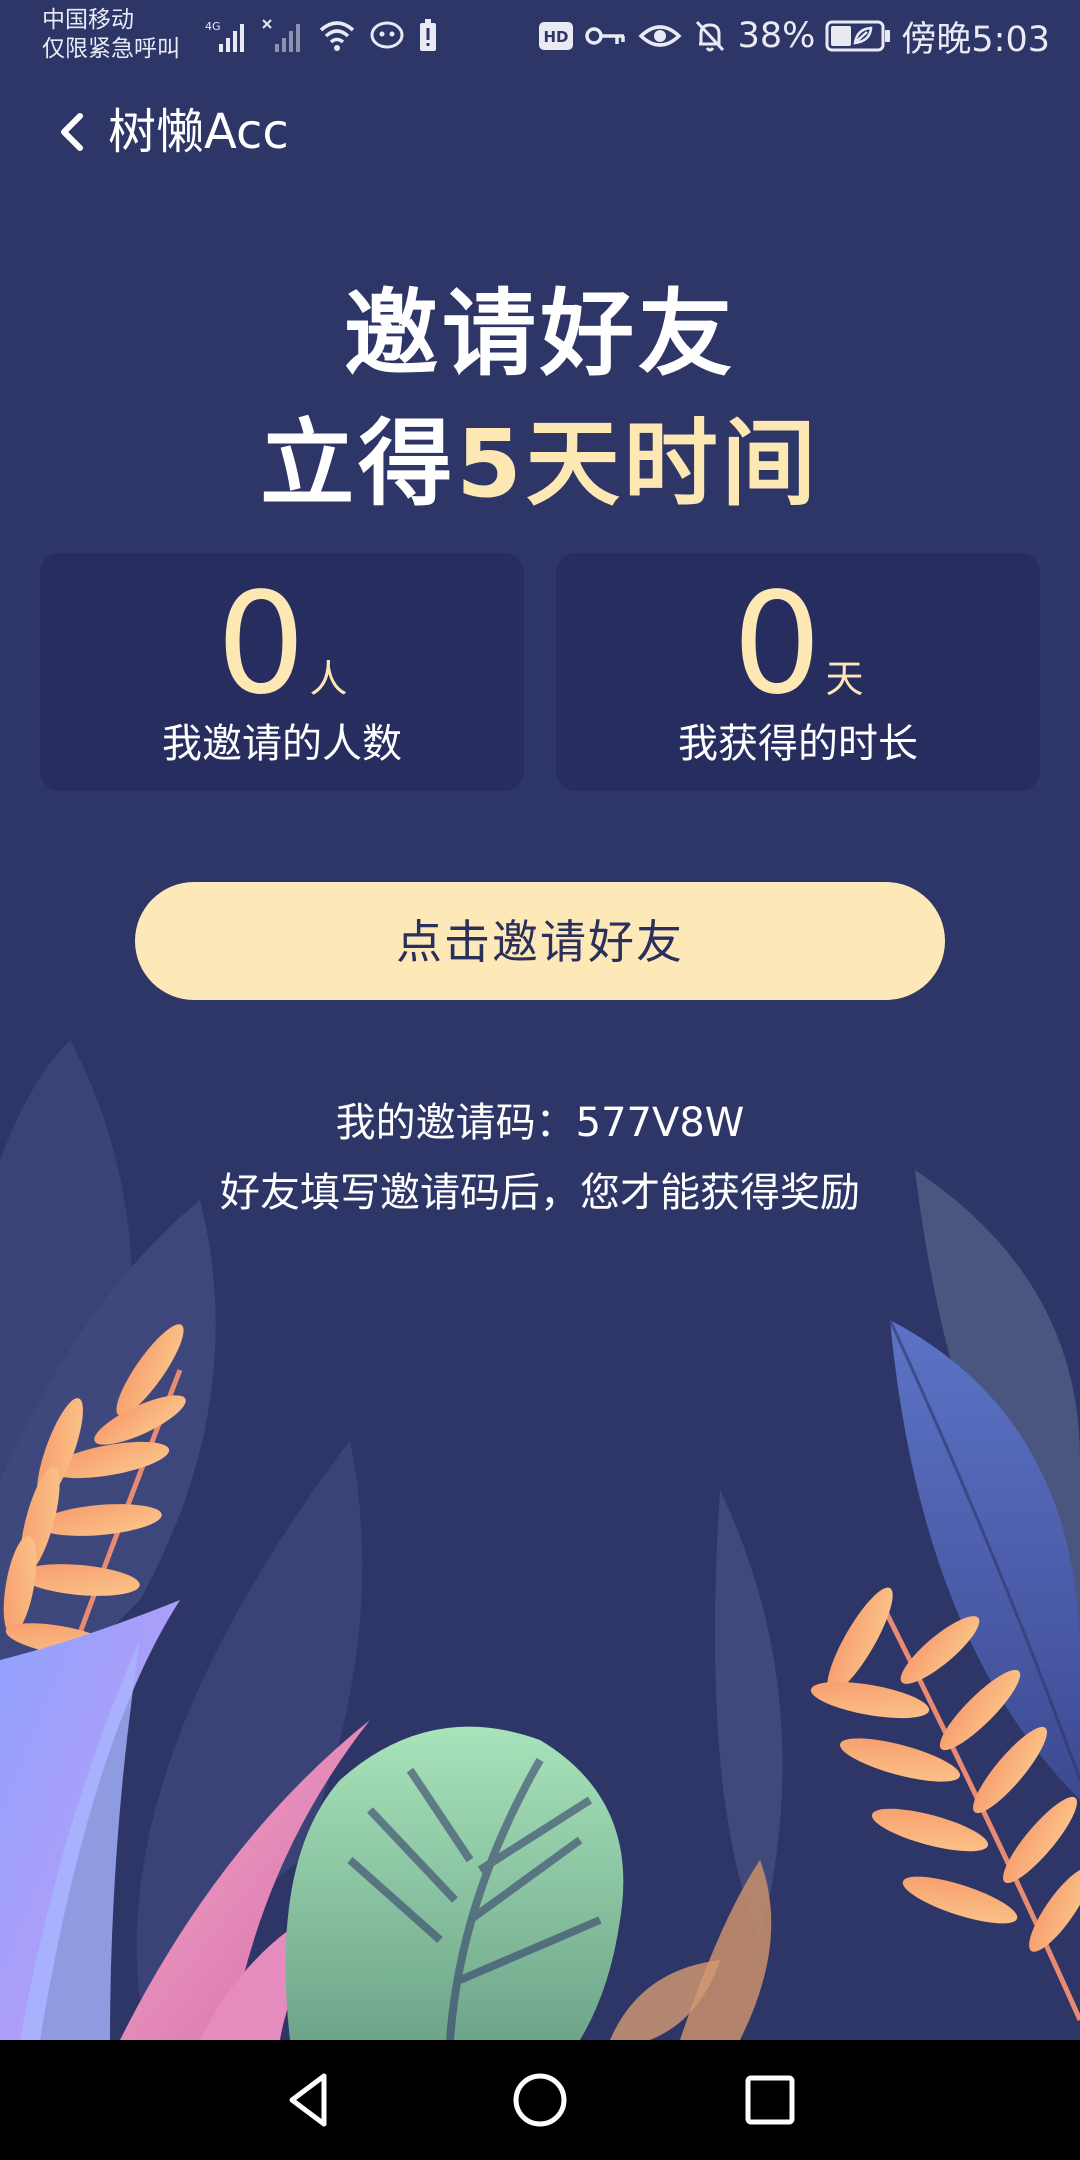 The height and width of the screenshot is (2160, 1080). Describe the element at coordinates (358, 464) in the screenshot. I see `hero-subtitle-prefix: 立得` at that location.